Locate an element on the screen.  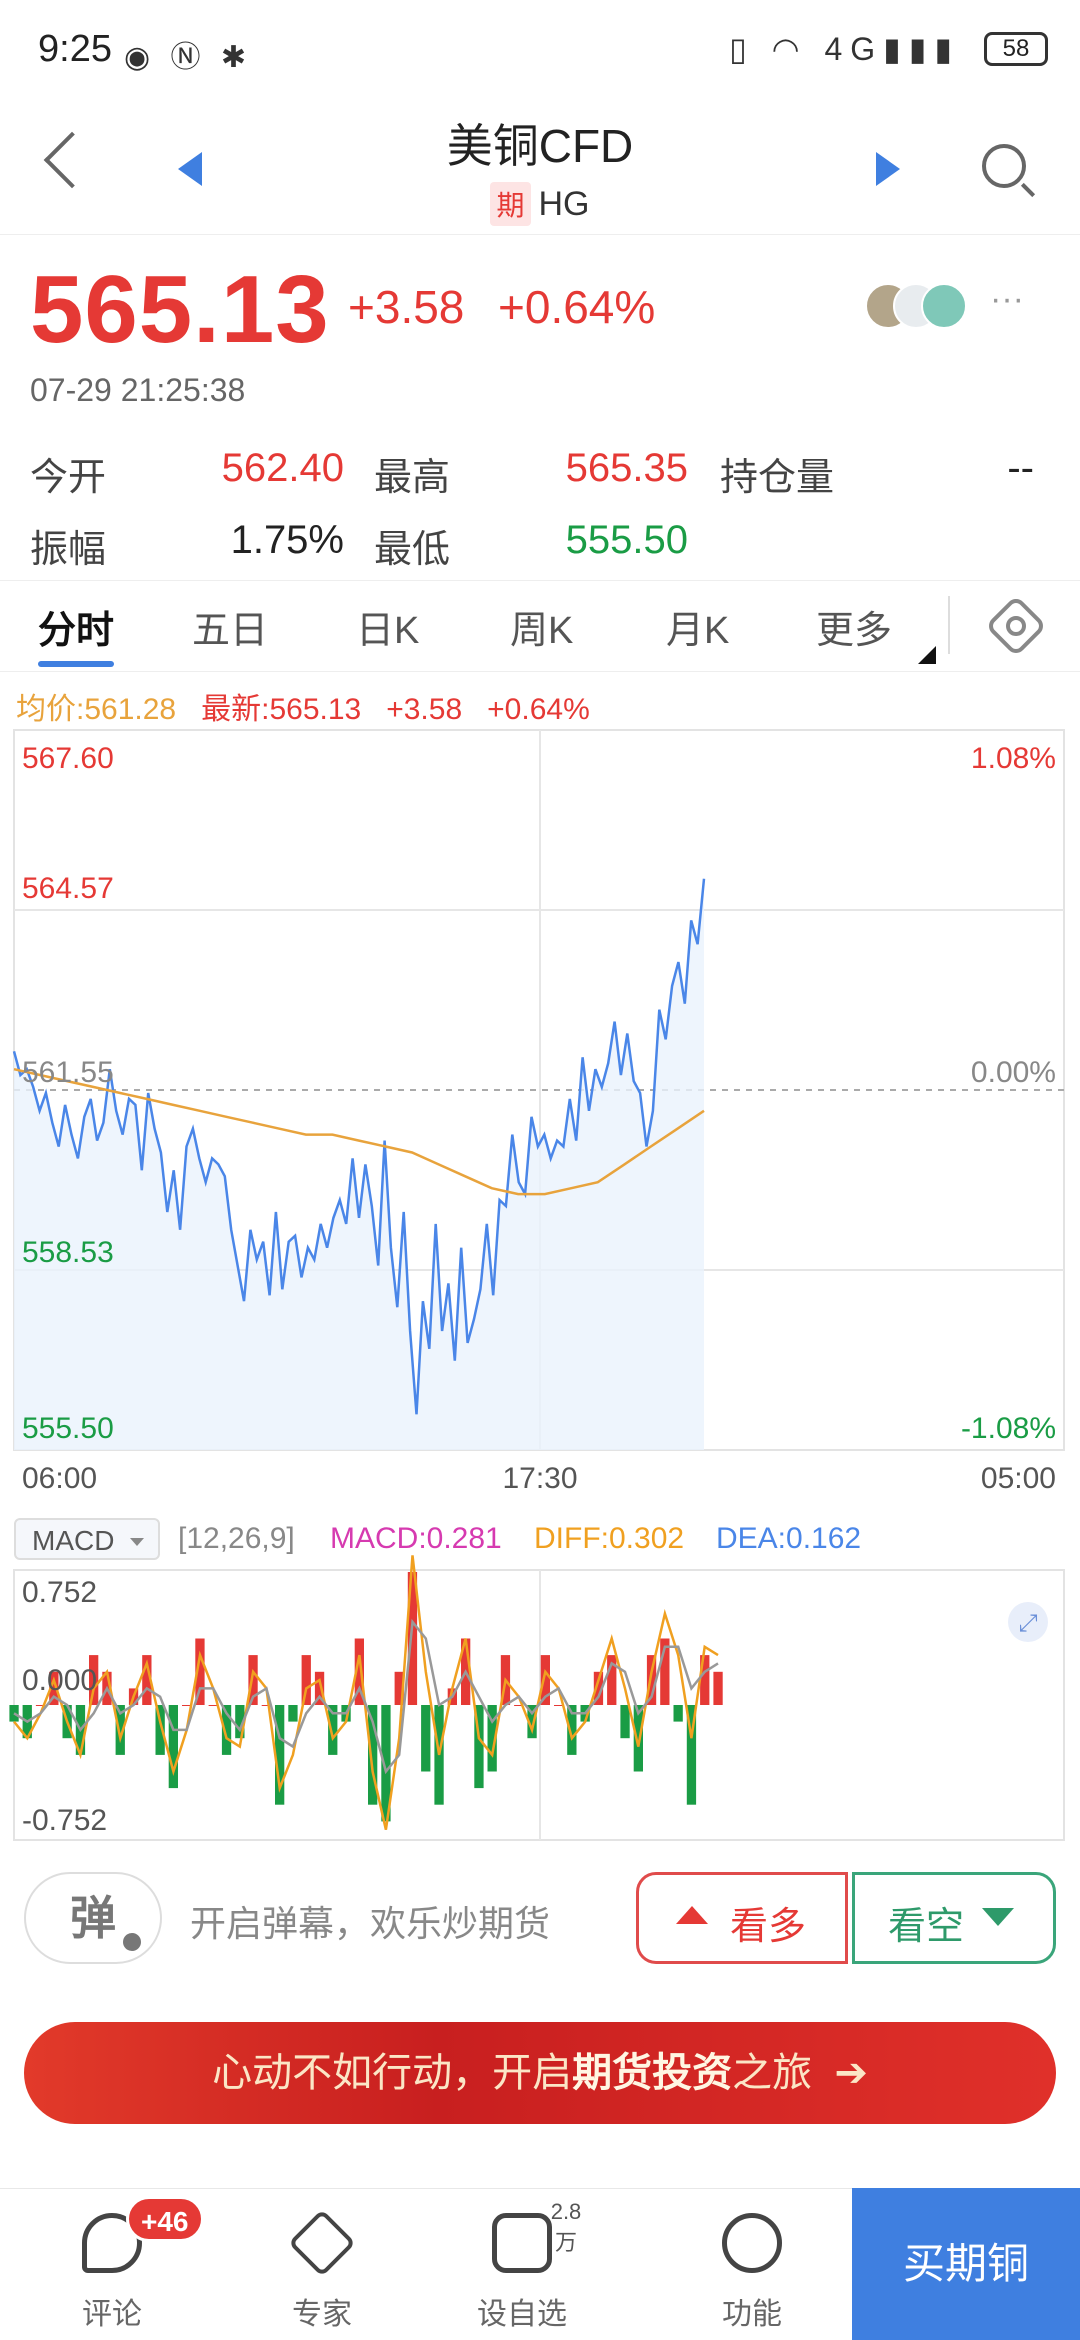
macd-y-label: -0.752 is located at coordinates (64, 1820).